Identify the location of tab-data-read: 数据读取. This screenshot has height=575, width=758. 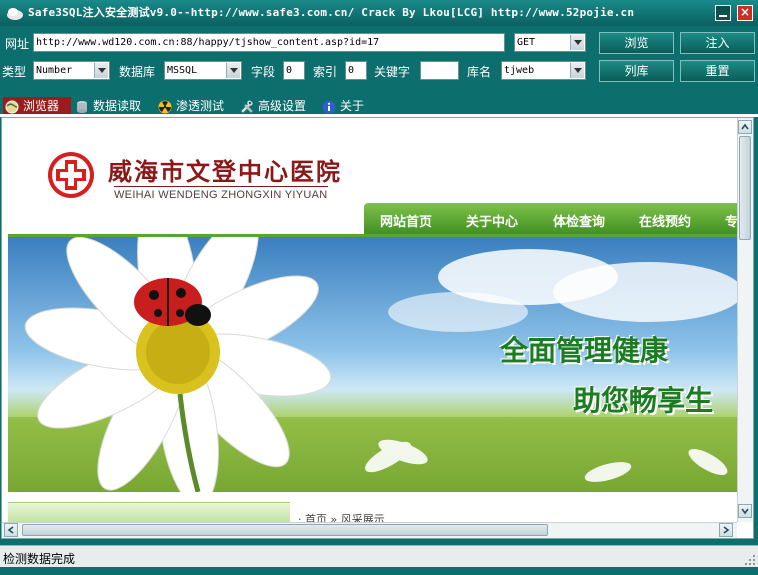
(114, 106).